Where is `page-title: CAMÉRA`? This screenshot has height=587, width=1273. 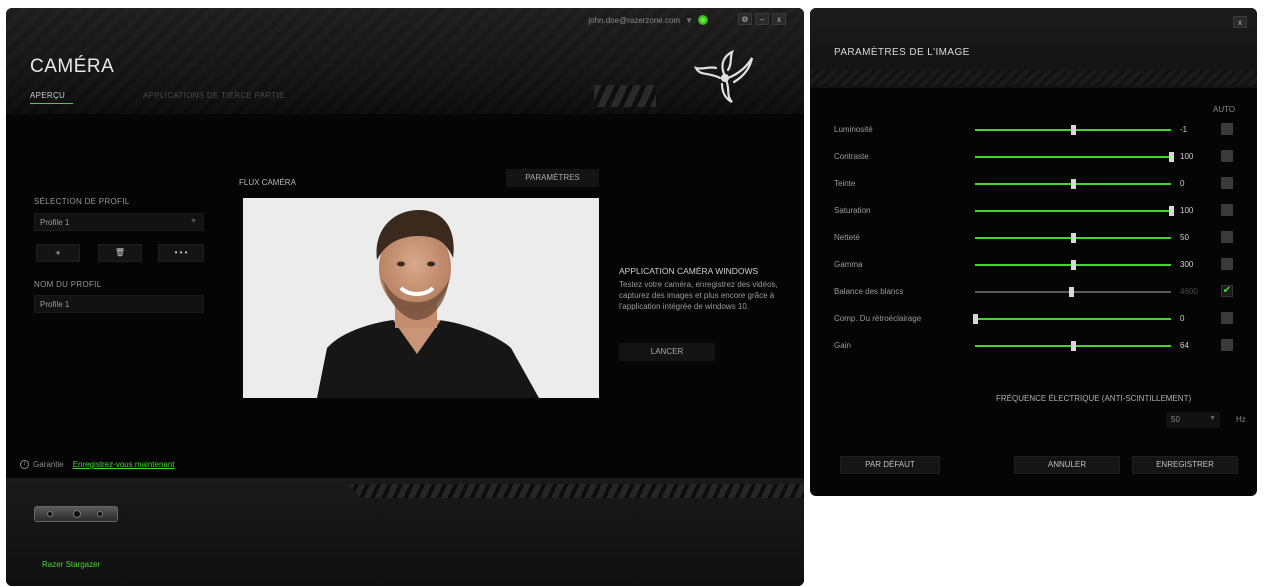 page-title: CAMÉRA is located at coordinates (72, 66).